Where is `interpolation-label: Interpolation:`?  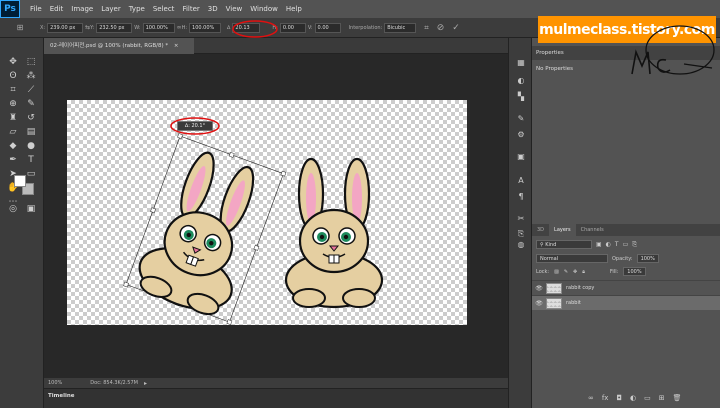
interpolation-label: Interpolation: is located at coordinates (365, 27).